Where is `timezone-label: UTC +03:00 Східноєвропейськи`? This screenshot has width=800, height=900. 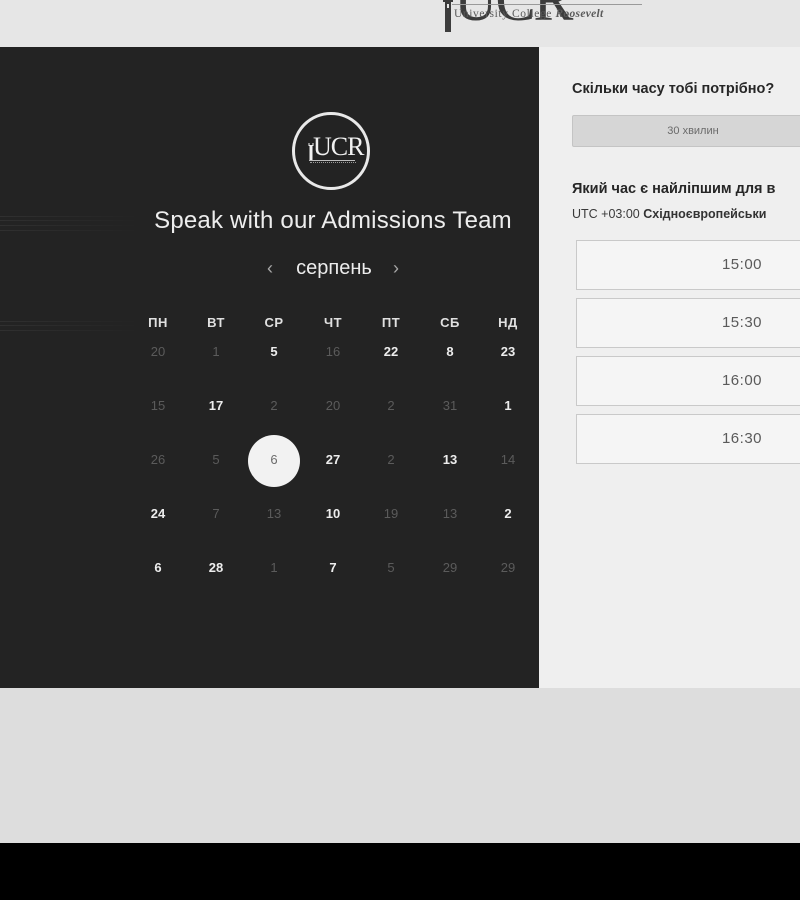
timezone-label: UTC +03:00 Східноєвропейськи is located at coordinates (669, 214).